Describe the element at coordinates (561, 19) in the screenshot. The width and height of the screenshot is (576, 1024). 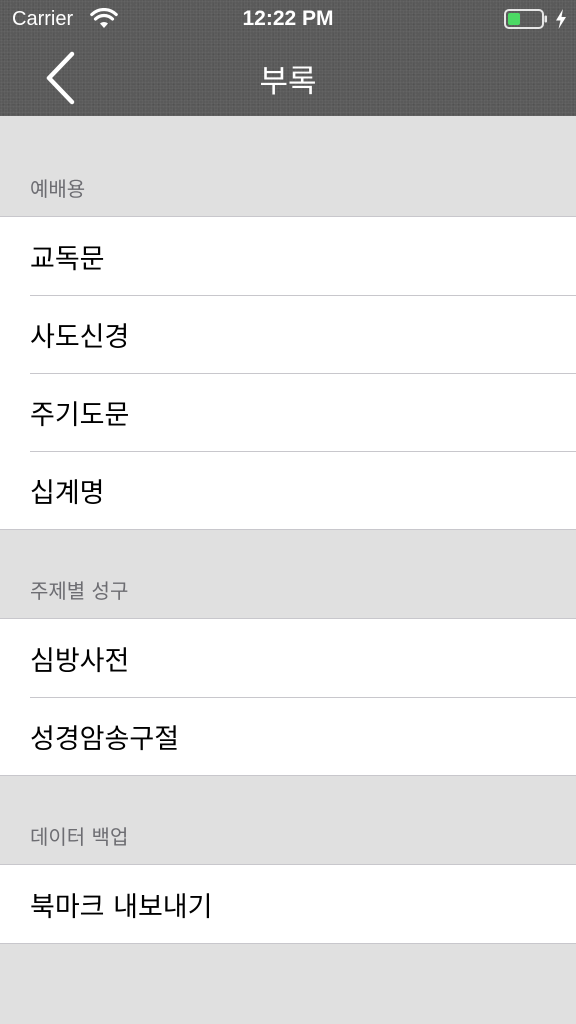
I see `charging-bolt-icon` at that location.